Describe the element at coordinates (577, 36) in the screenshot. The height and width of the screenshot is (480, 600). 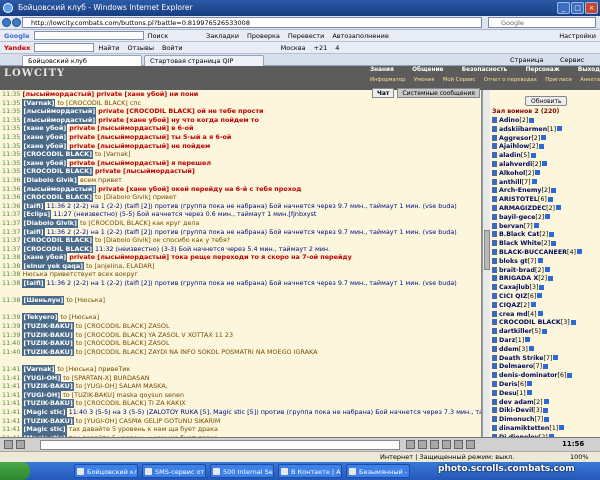
I see `google-settings: Настройки` at that location.